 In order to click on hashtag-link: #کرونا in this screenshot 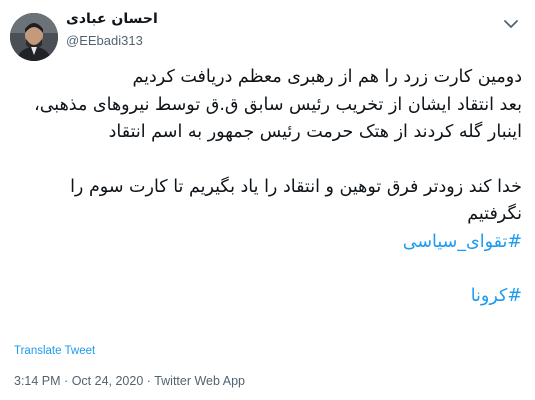, I will do `click(268, 297)`.